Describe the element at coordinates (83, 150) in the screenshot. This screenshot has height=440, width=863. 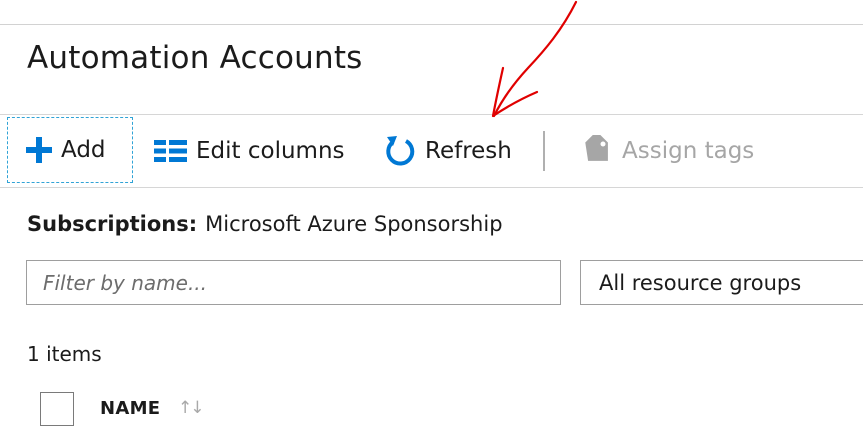
I see `add-label: Add` at that location.